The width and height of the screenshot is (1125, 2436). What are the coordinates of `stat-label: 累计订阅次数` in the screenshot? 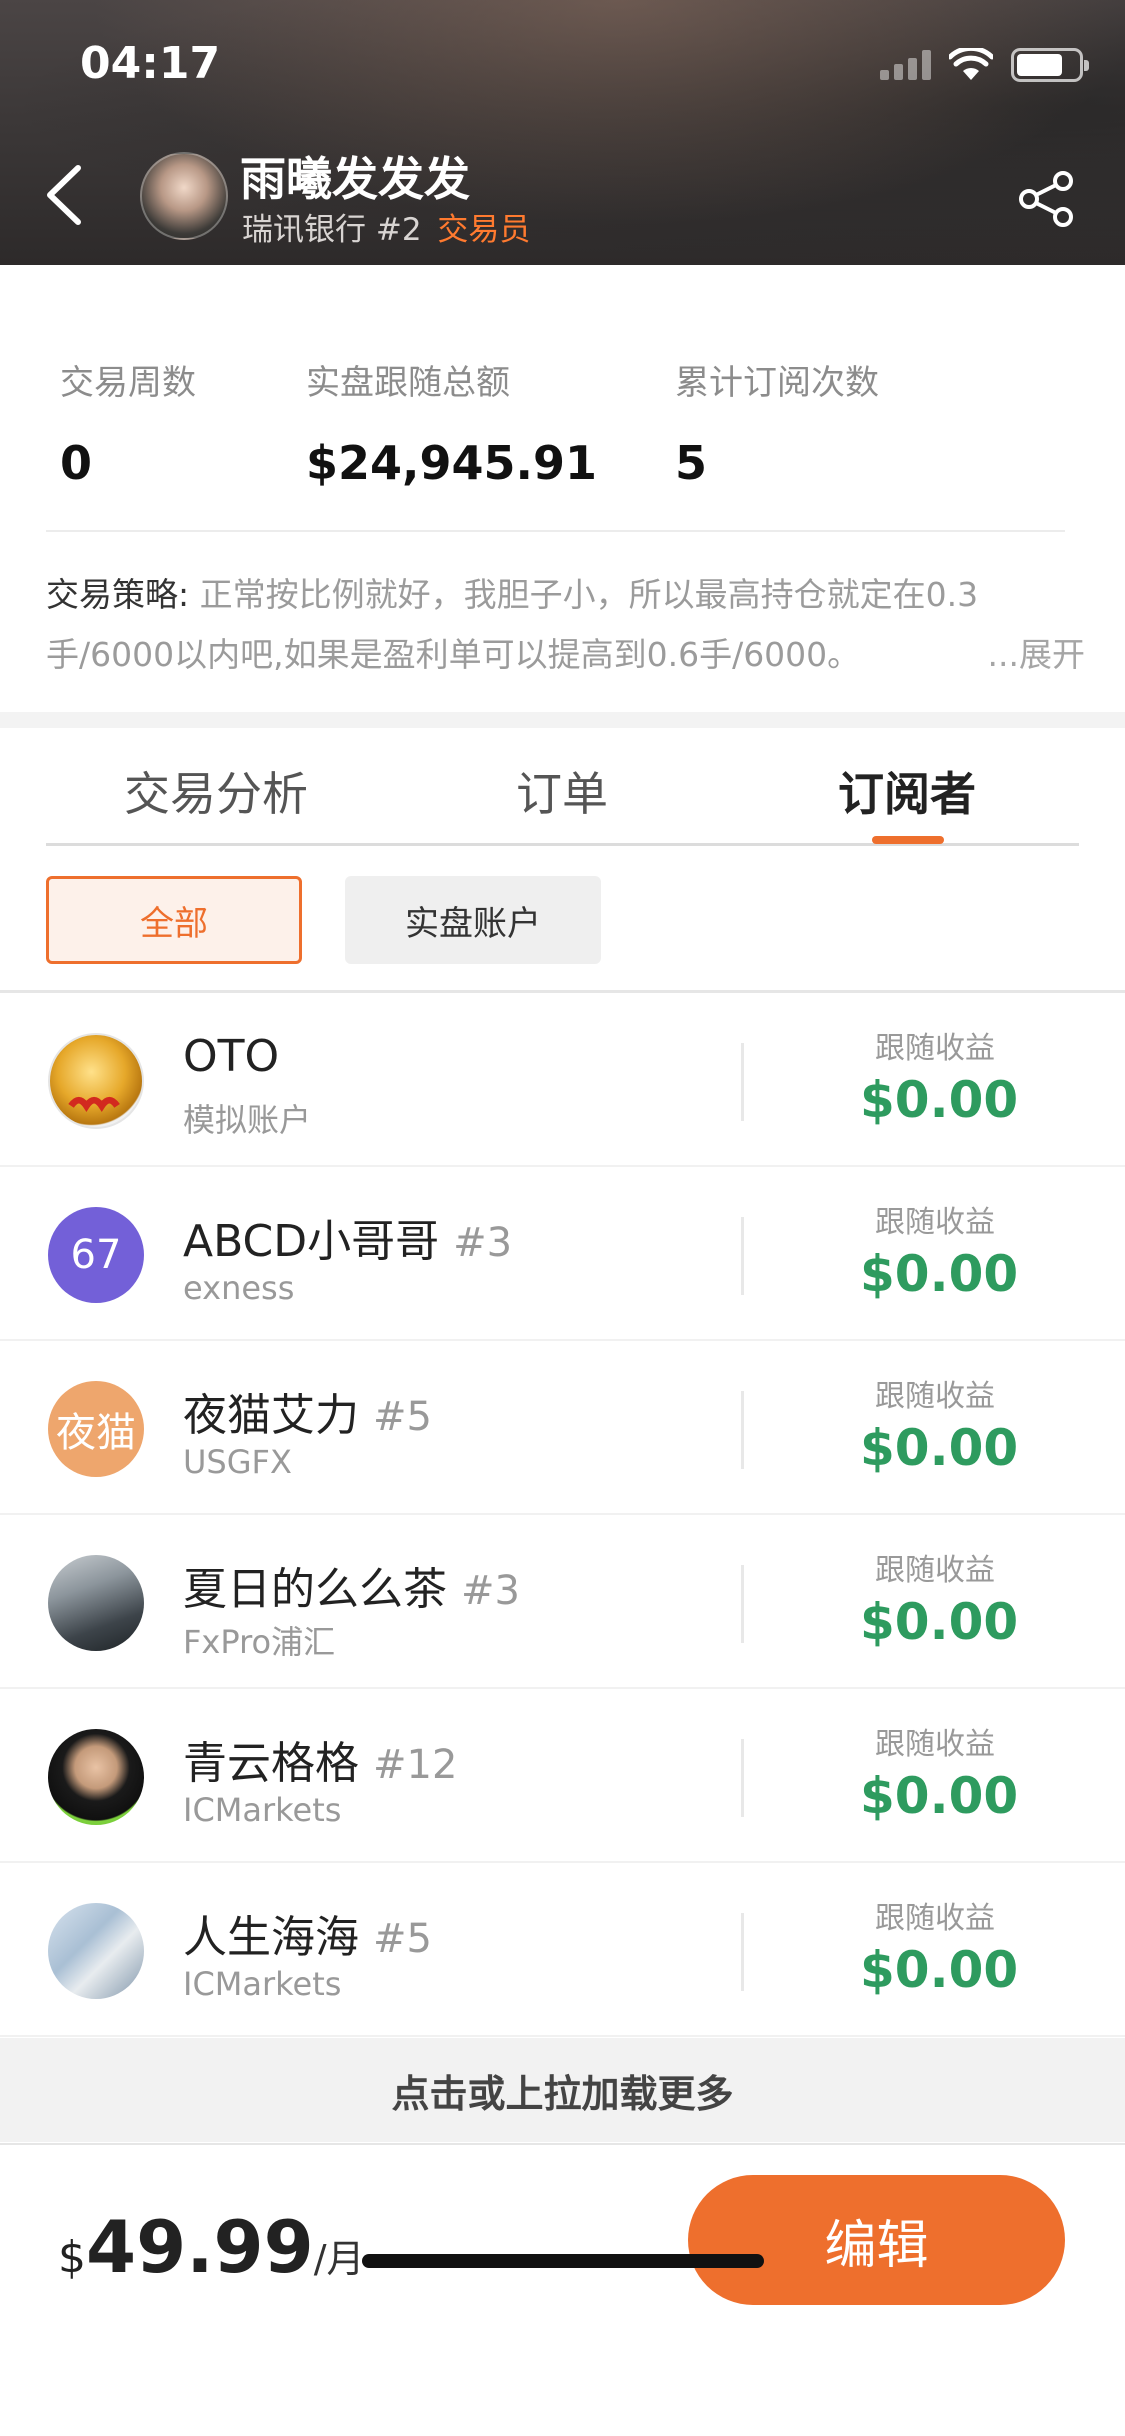 It's located at (777, 383).